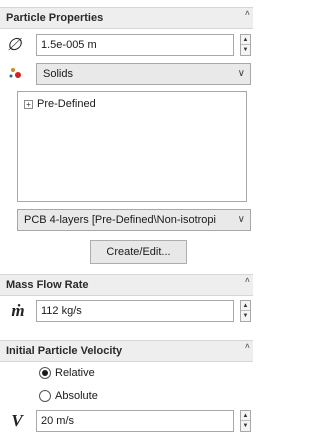 This screenshot has width=320, height=434. Describe the element at coordinates (58, 74) in the screenshot. I see `material-type-value: Solids` at that location.